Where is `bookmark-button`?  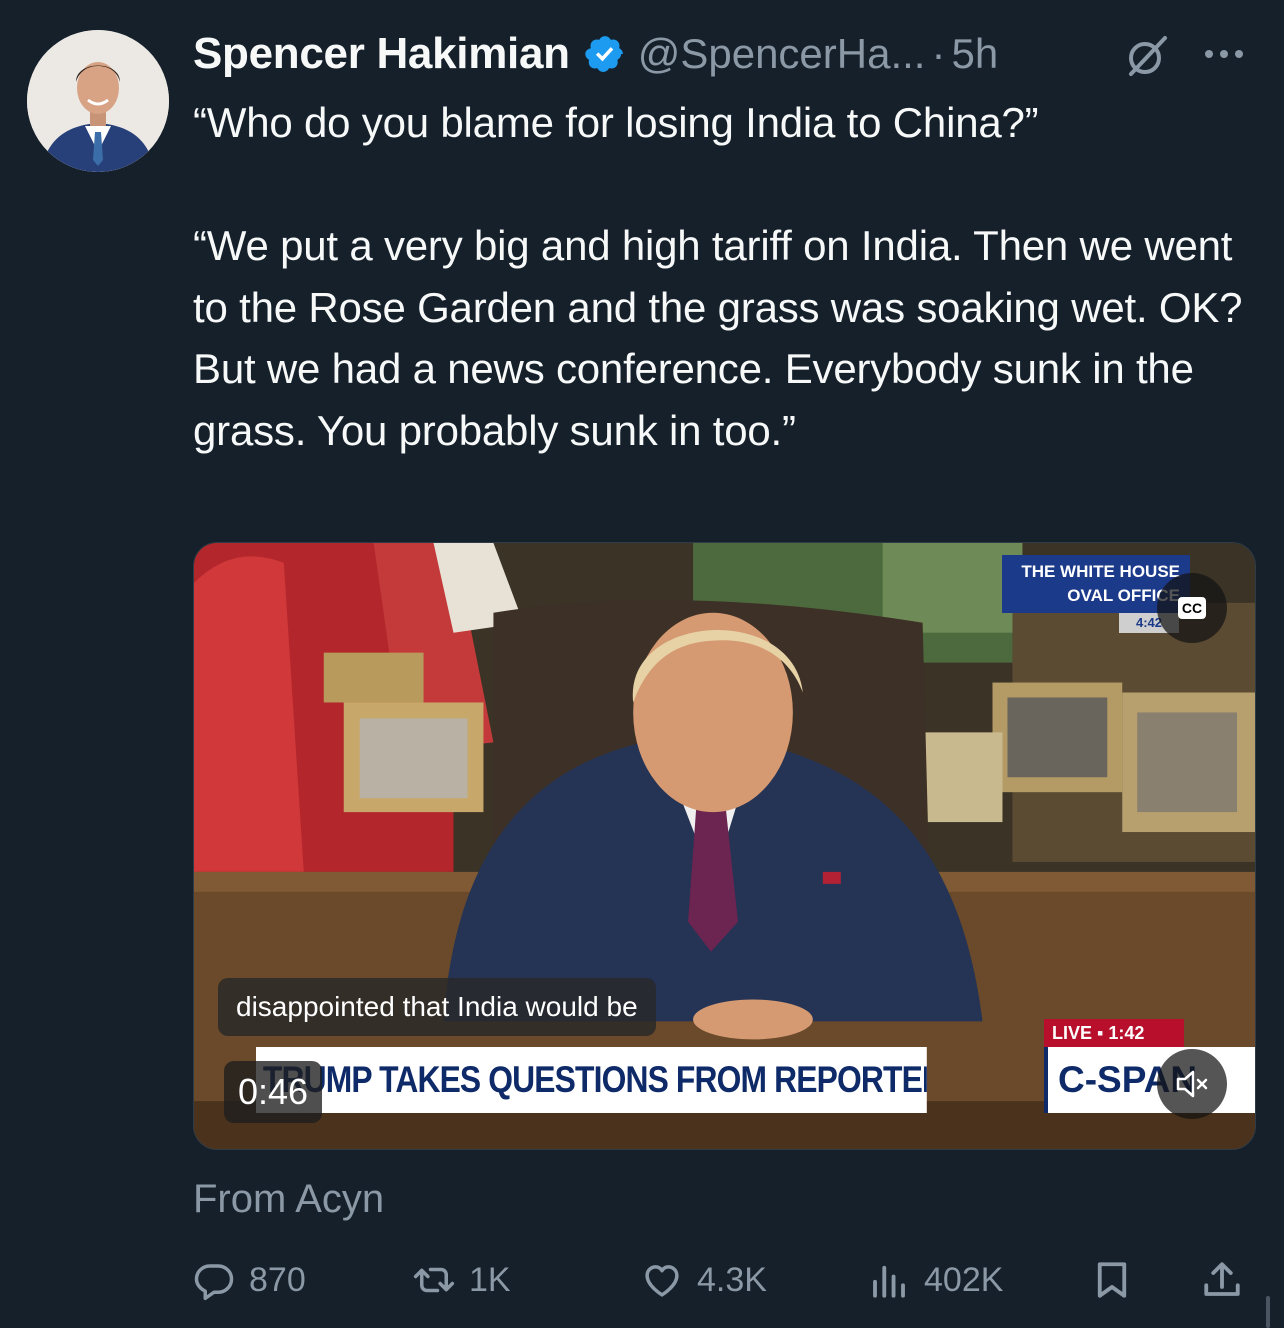
bookmark-button is located at coordinates (1112, 1280).